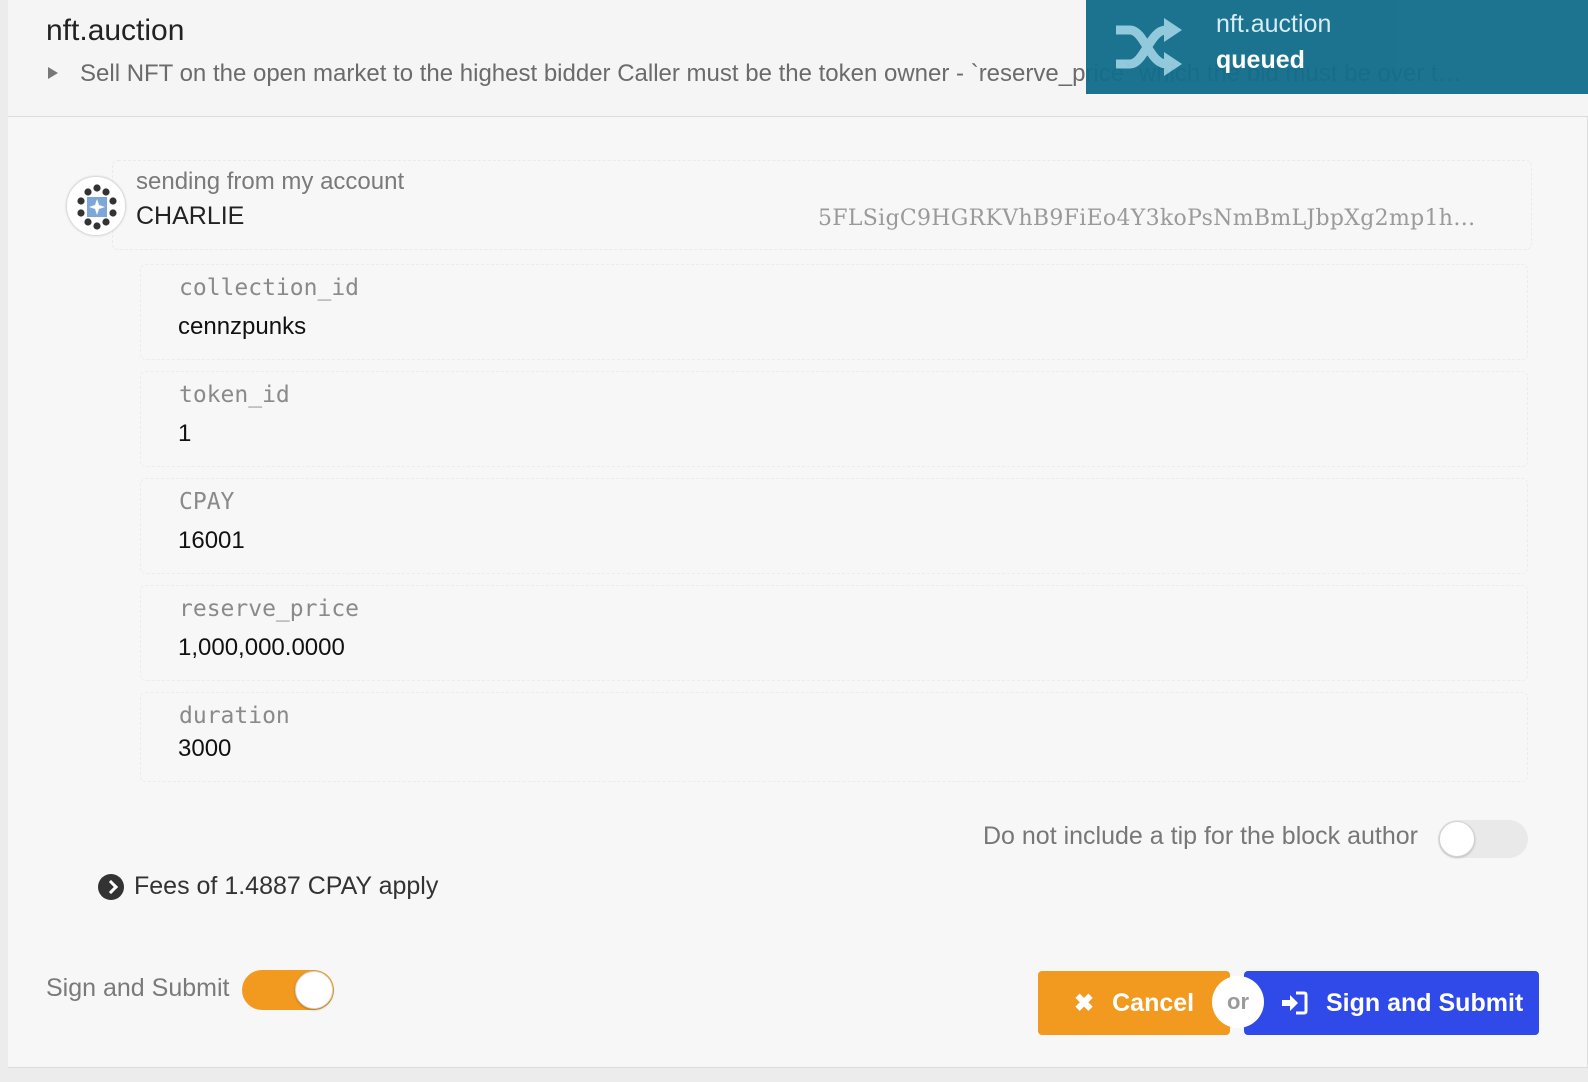 This screenshot has height=1082, width=1588. I want to click on fees-expander: Fees of 1.4887 CPAY apply, so click(268, 886).